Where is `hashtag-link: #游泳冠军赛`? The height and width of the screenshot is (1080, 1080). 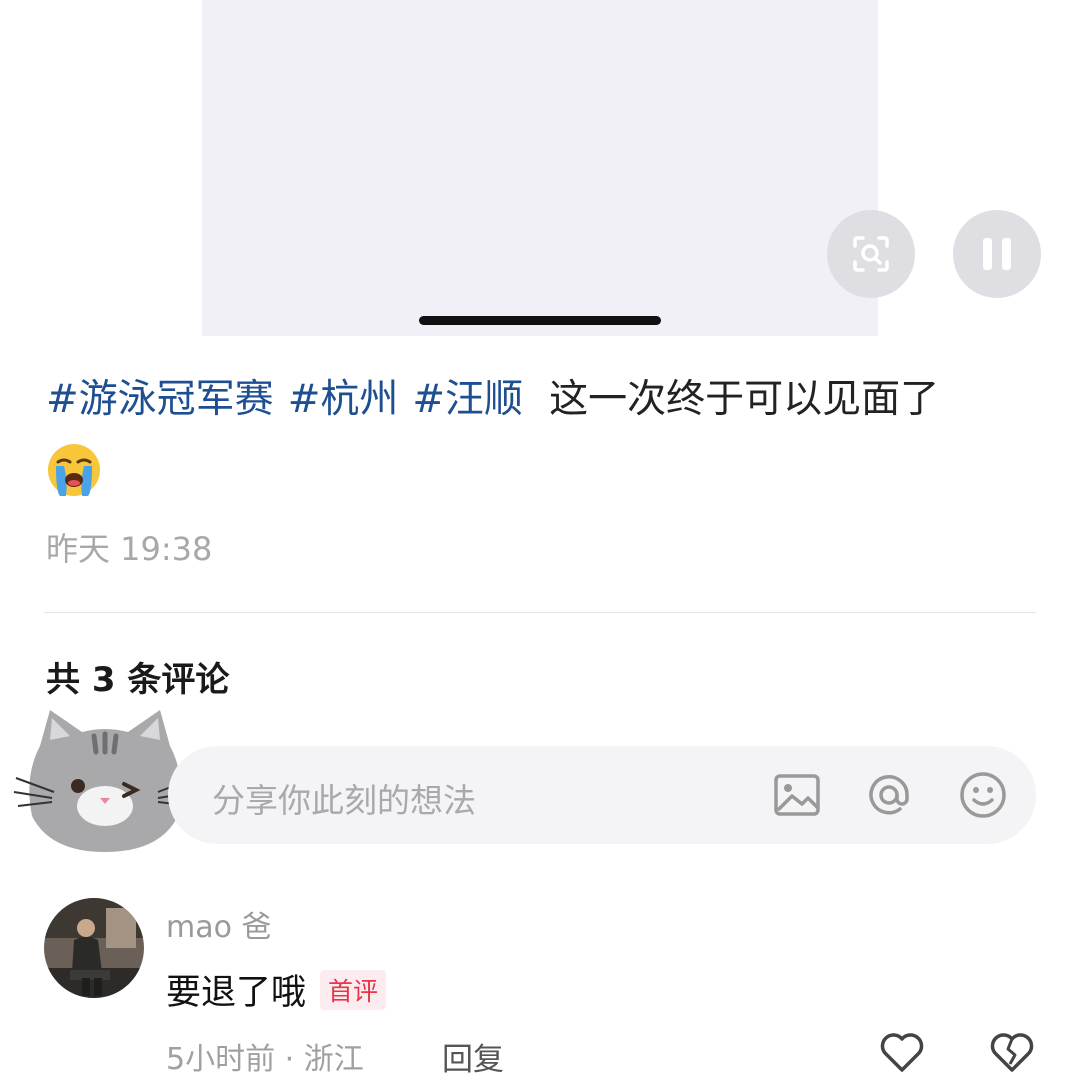 hashtag-link: #游泳冠军赛 is located at coordinates (160, 399).